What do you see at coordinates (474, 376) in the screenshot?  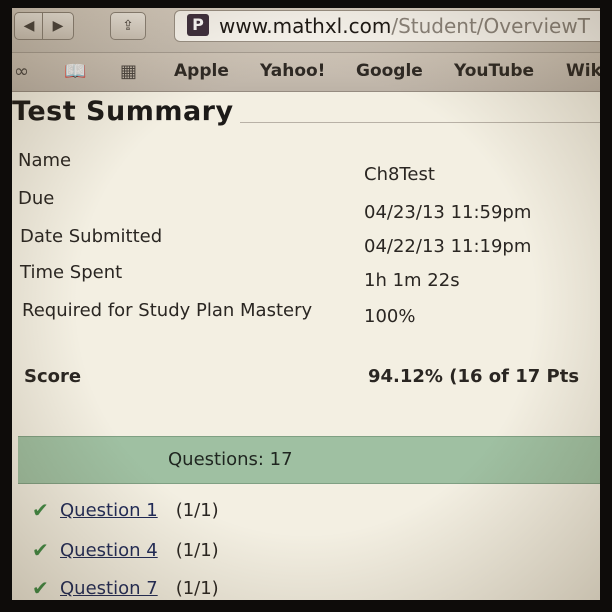 I see `score-value: 94.12% (16 of 17 Pts` at bounding box center [474, 376].